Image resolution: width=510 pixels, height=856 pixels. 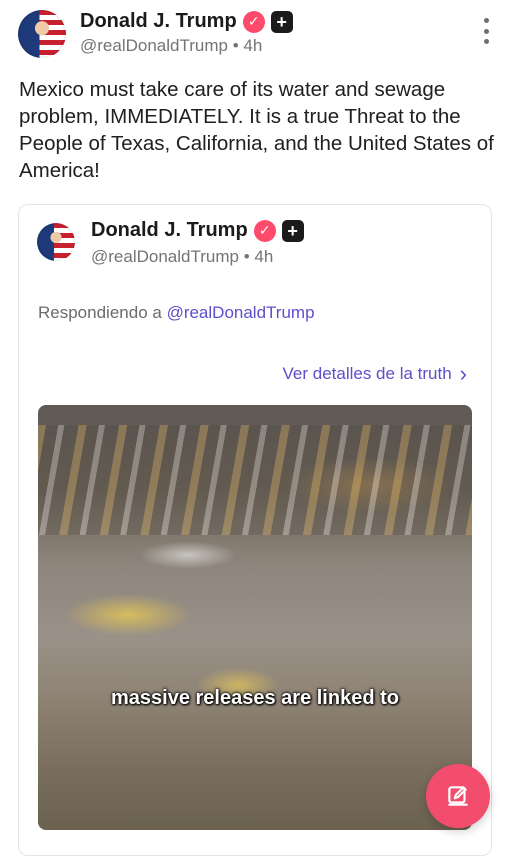 I want to click on quoted-handle: @realDonaldTrump, so click(x=165, y=256).